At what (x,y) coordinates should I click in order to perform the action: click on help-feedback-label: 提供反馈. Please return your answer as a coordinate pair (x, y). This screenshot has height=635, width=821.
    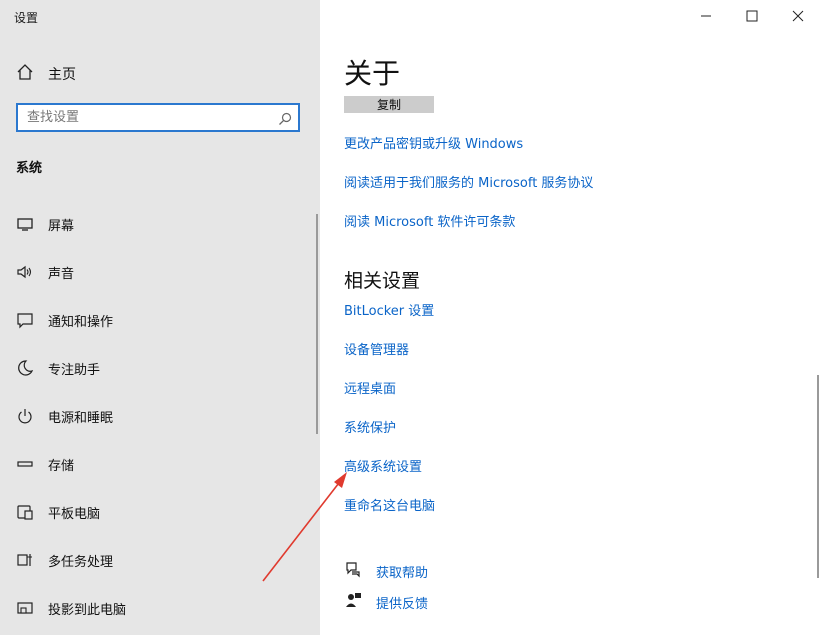
    Looking at the image, I should click on (402, 602).